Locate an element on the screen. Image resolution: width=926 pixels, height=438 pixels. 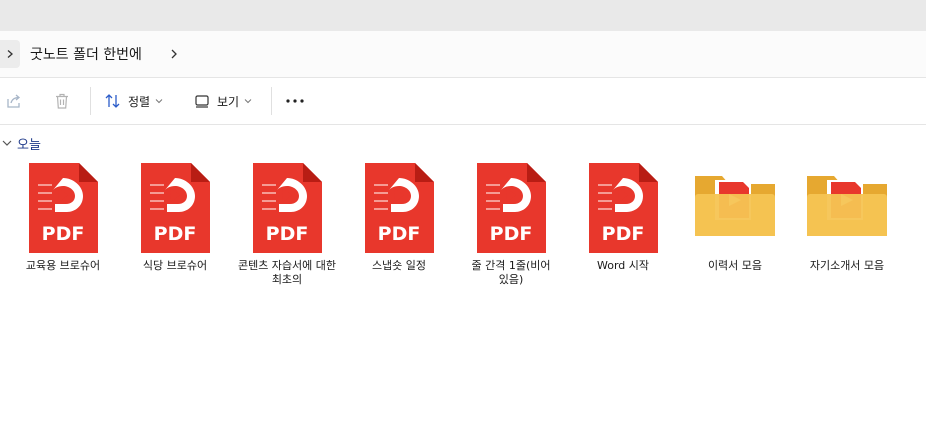
file-name: 스냅숏 일정 is located at coordinates (399, 265).